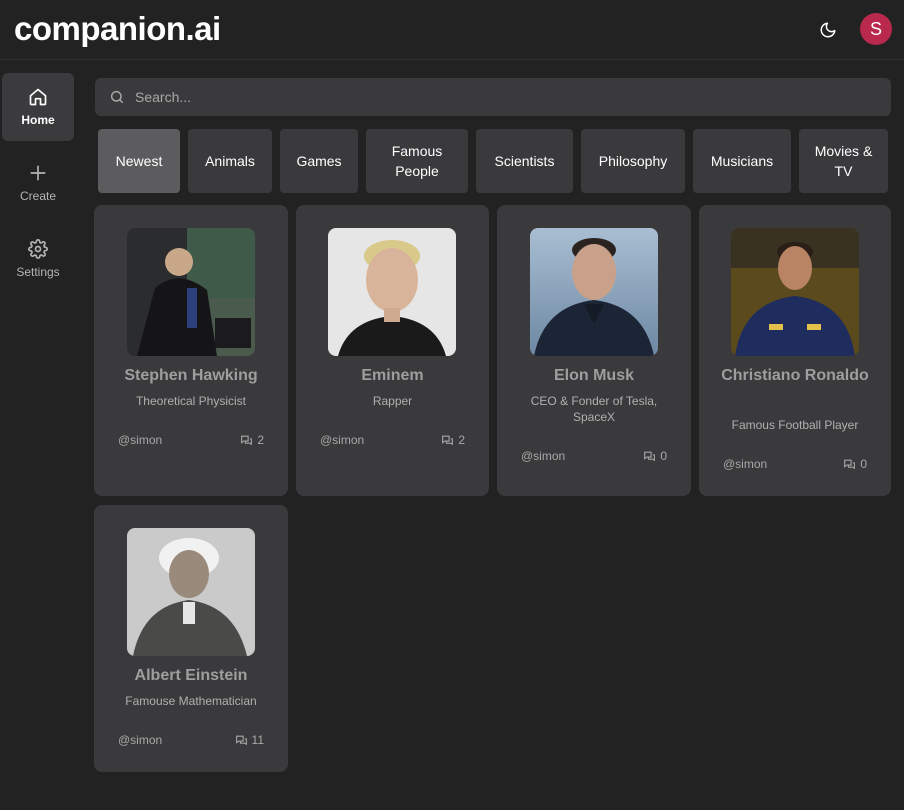 This screenshot has height=810, width=904. I want to click on companion-name: Elon Musk, so click(593, 375).